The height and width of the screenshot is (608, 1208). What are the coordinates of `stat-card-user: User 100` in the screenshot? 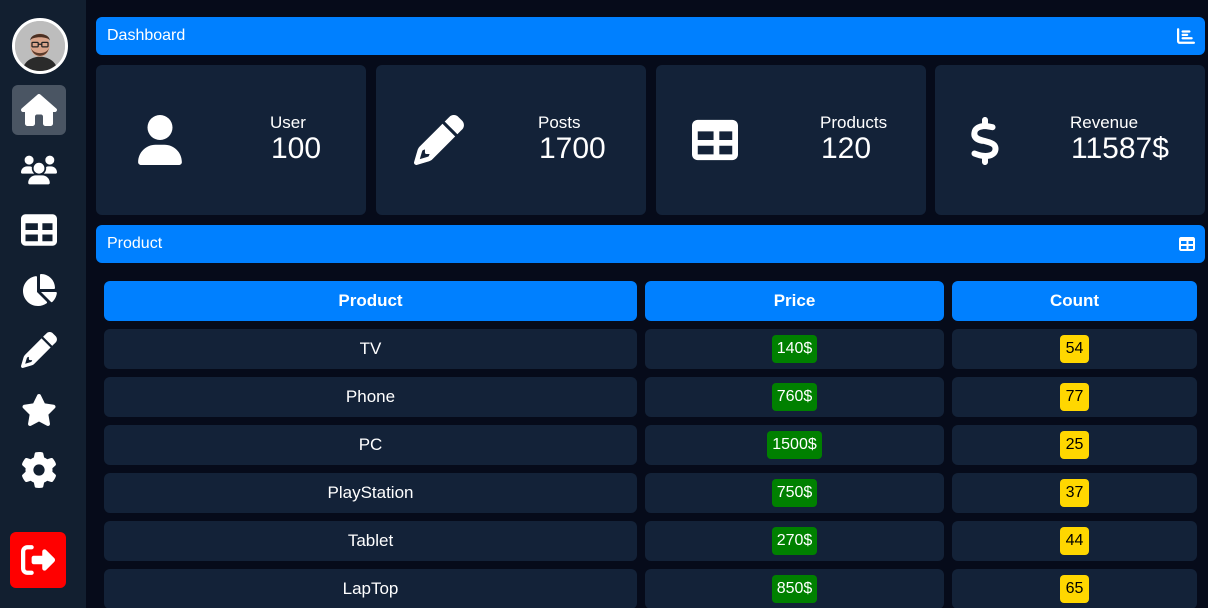 It's located at (231, 140).